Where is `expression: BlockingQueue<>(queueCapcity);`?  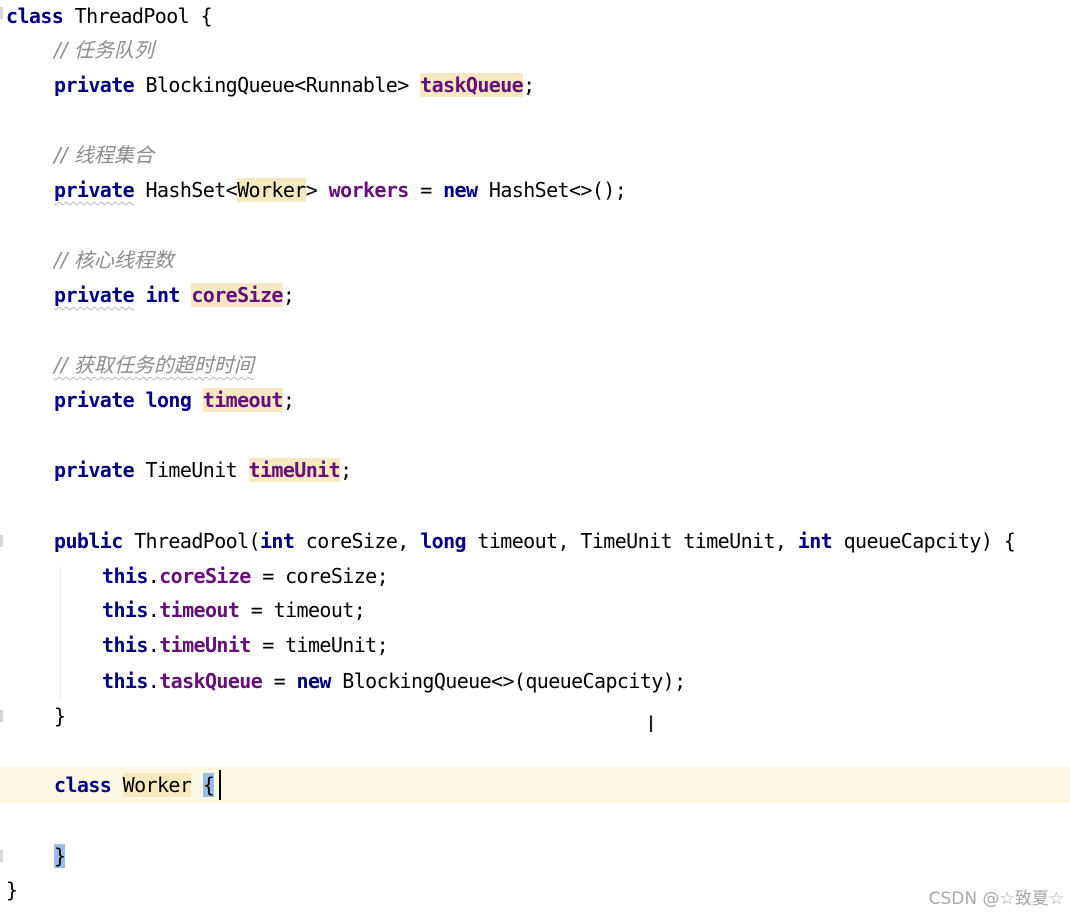 expression: BlockingQueue<>(queueCapcity); is located at coordinates (508, 681).